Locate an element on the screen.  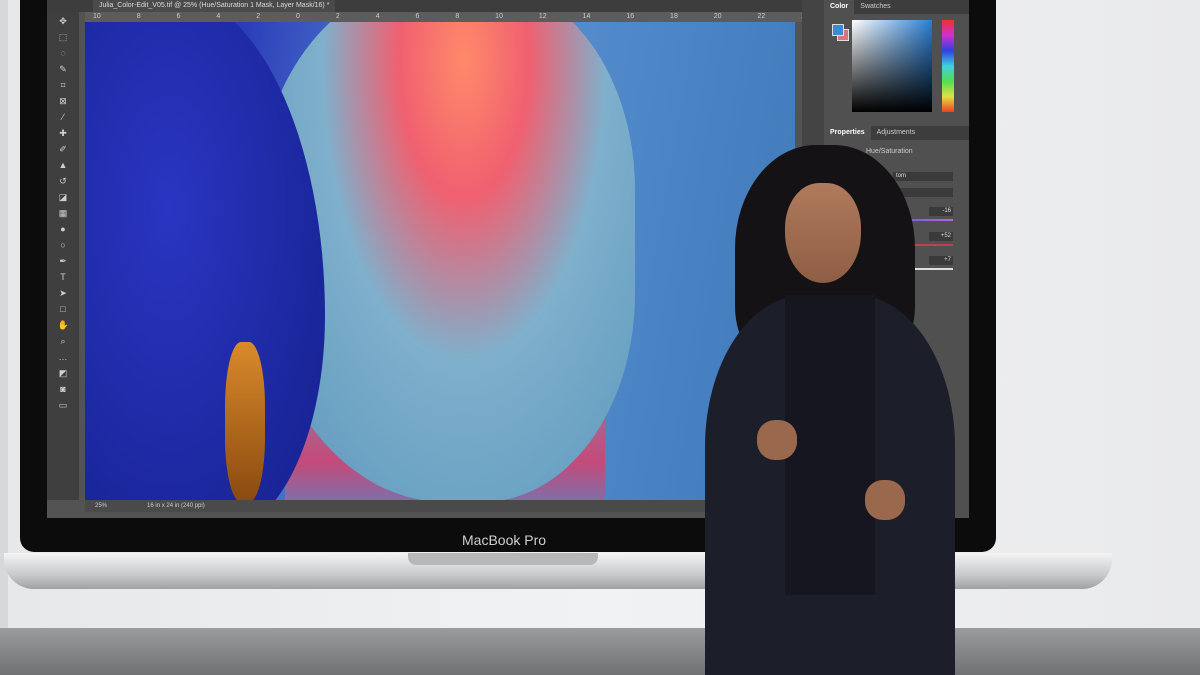
dodge-tool-icon: ○ is located at coordinates (63, 245).